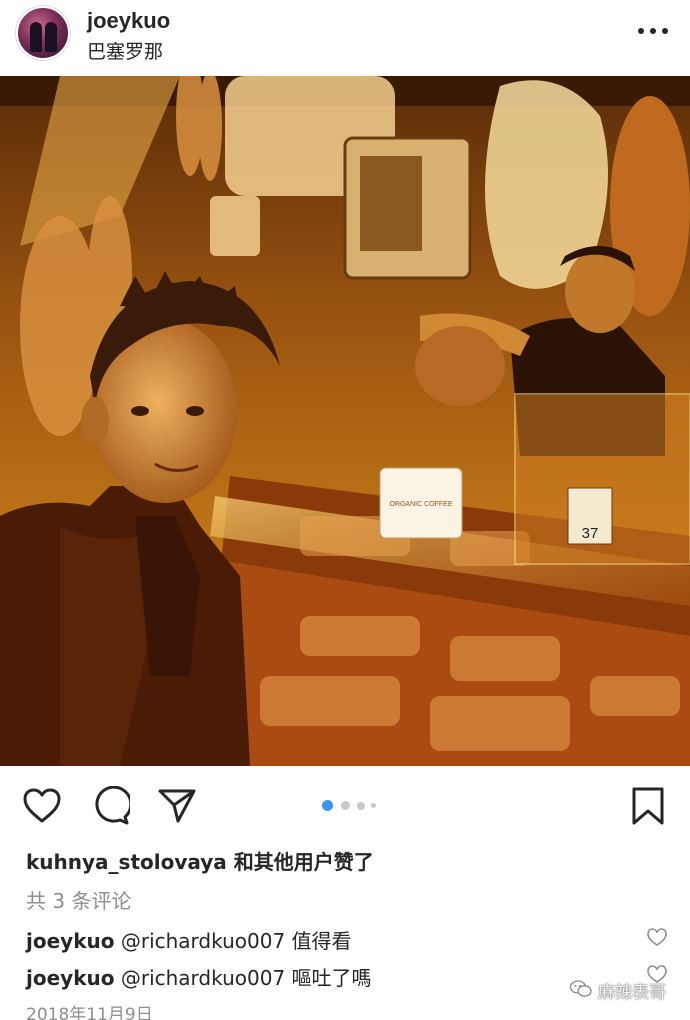 This screenshot has width=690, height=1020. What do you see at coordinates (653, 33) in the screenshot?
I see `more-options-icon` at bounding box center [653, 33].